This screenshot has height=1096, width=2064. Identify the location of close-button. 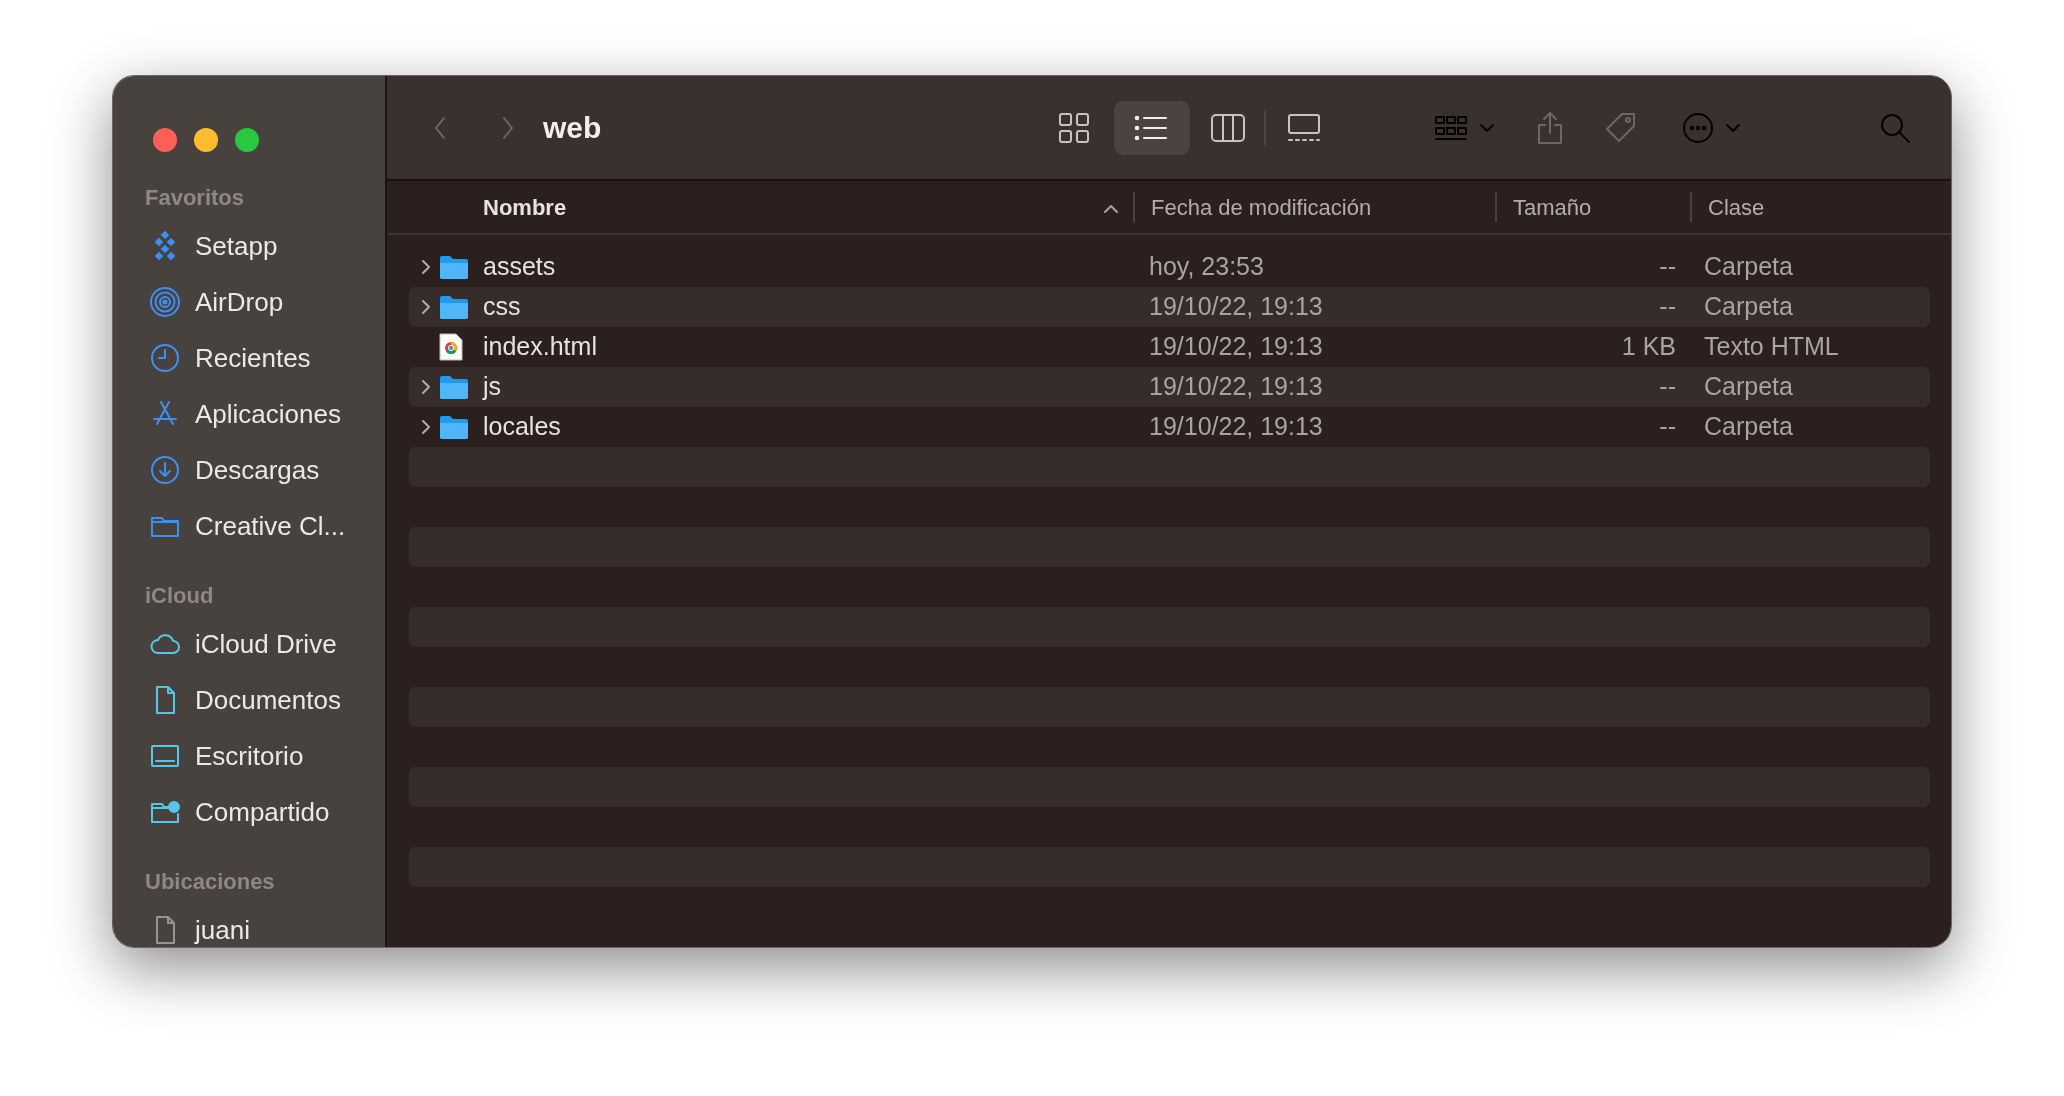
(165, 140).